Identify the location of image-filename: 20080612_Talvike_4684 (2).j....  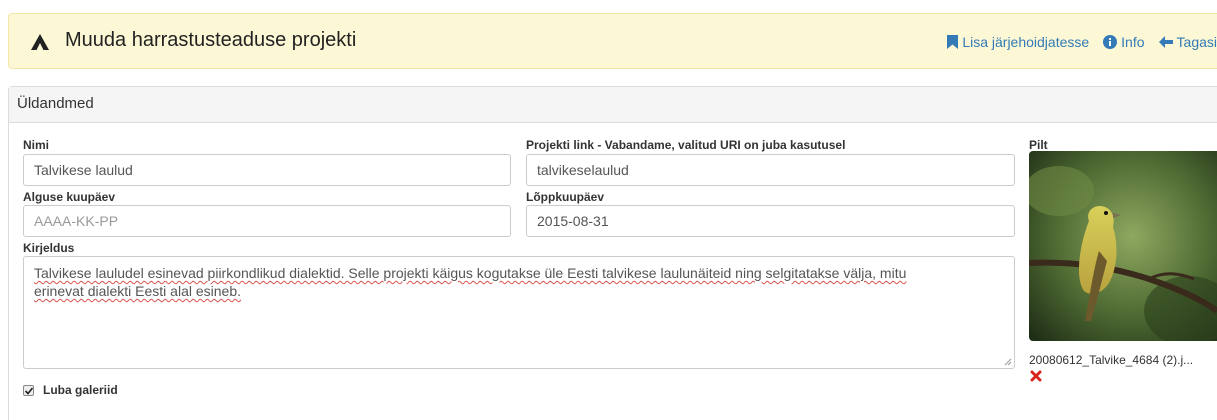
(1111, 360).